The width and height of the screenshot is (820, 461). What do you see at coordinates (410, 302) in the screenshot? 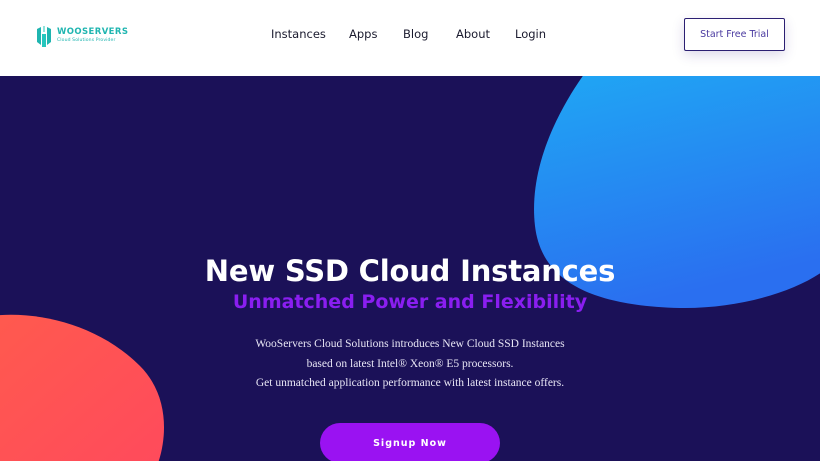
I see `hero-subtitle: Unmatched Power and Flexibility` at bounding box center [410, 302].